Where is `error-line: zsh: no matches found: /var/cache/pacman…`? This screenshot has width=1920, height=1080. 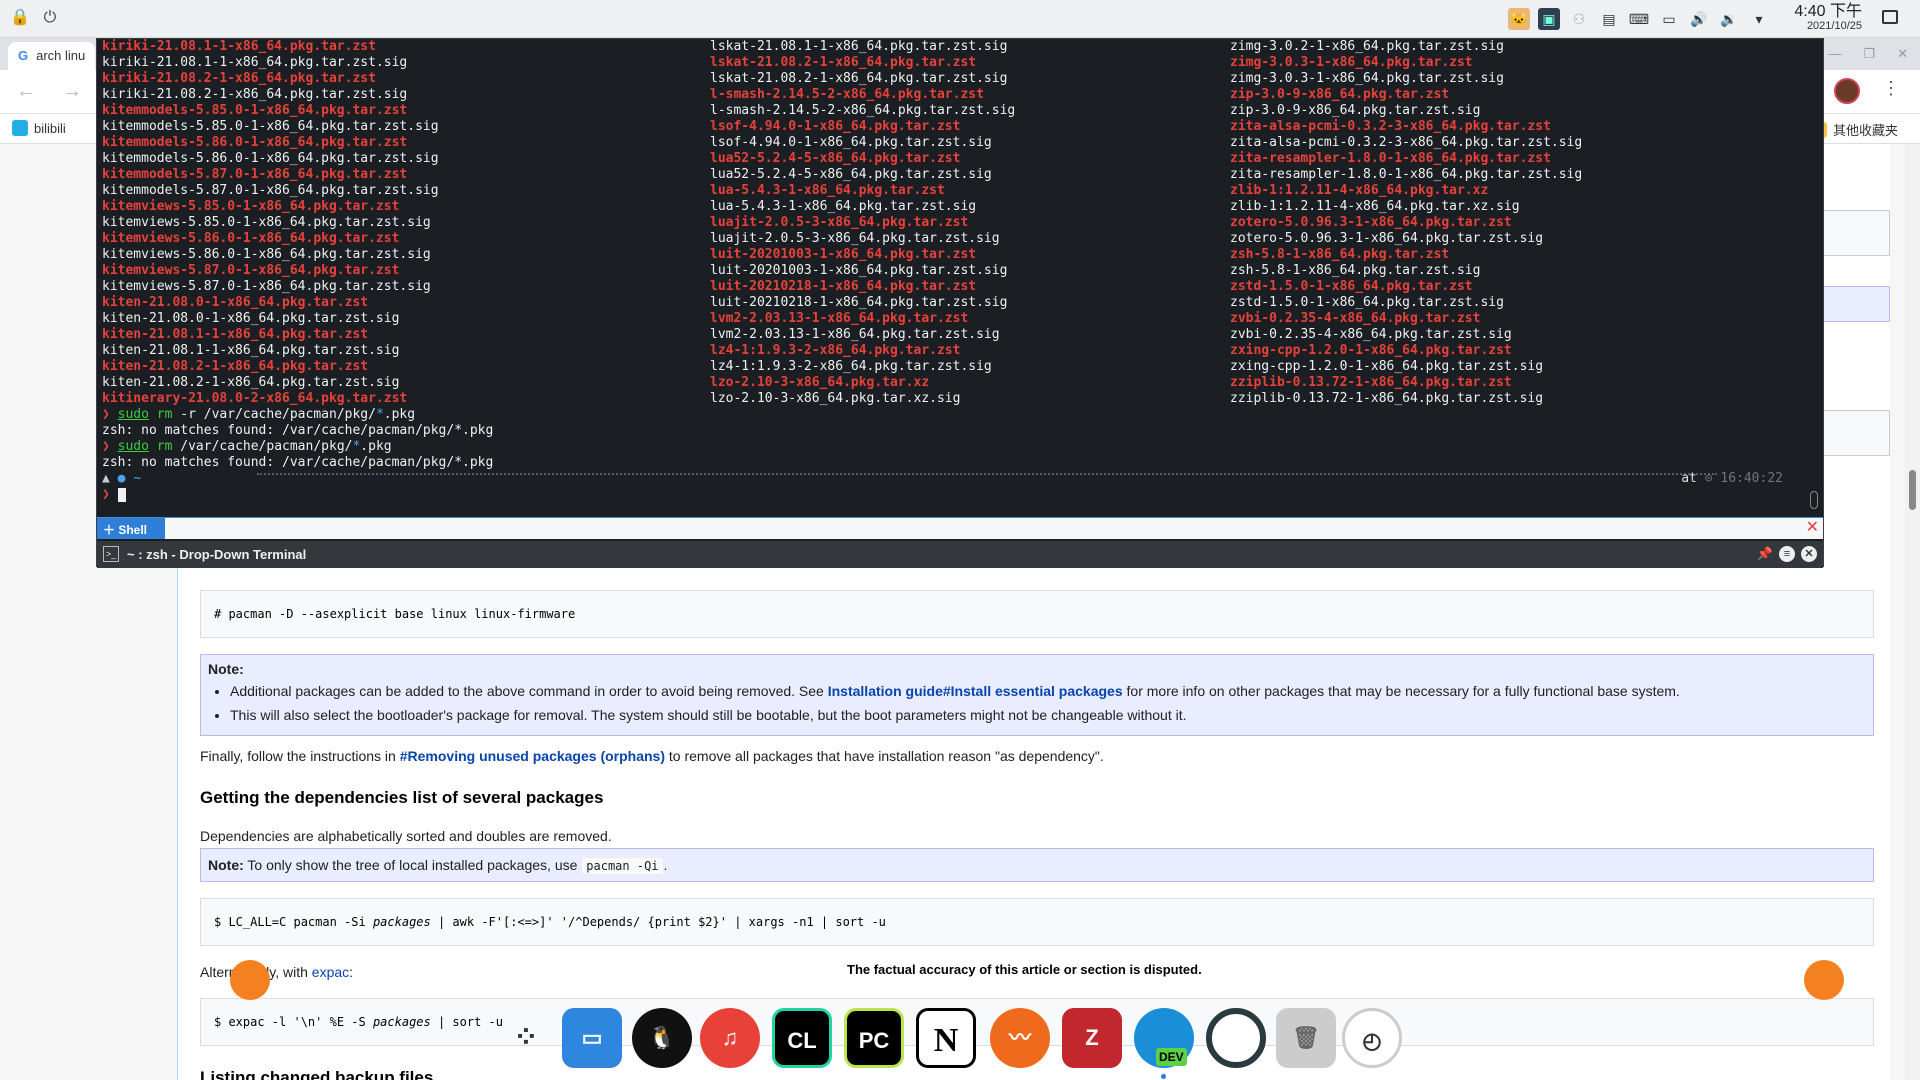
error-line: zsh: no matches found: /var/cache/pacman… is located at coordinates (298, 462).